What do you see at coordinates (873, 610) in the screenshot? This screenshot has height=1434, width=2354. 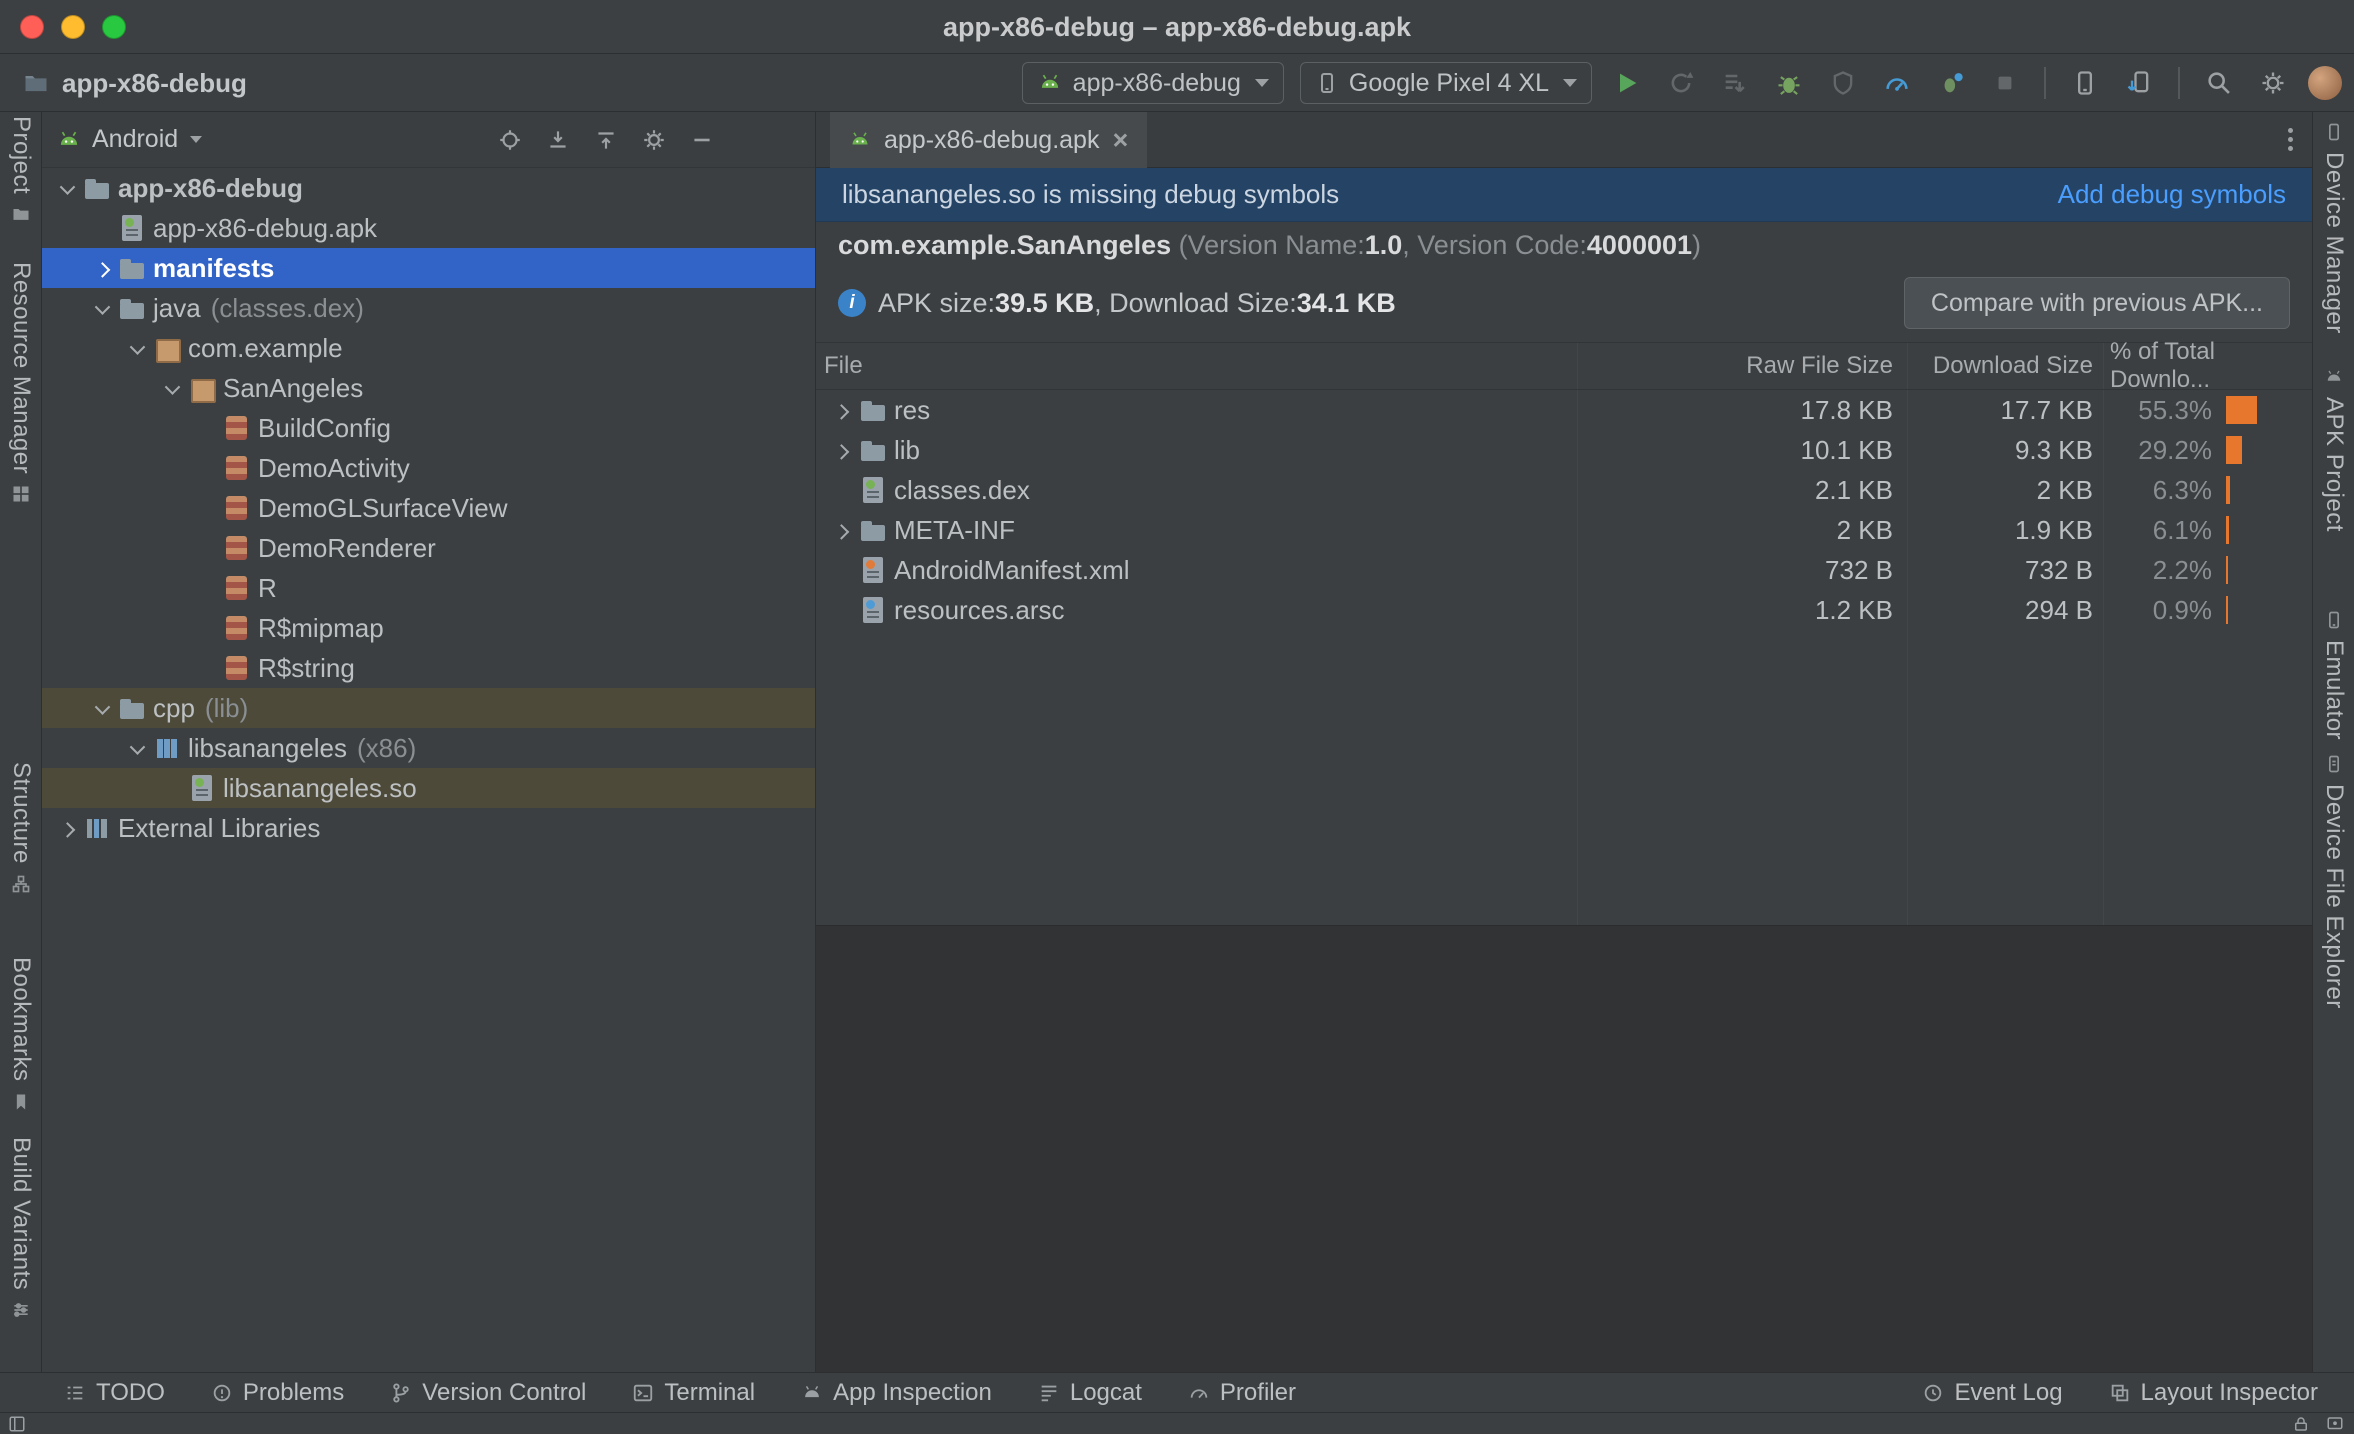 I see `arsc-file-icon` at bounding box center [873, 610].